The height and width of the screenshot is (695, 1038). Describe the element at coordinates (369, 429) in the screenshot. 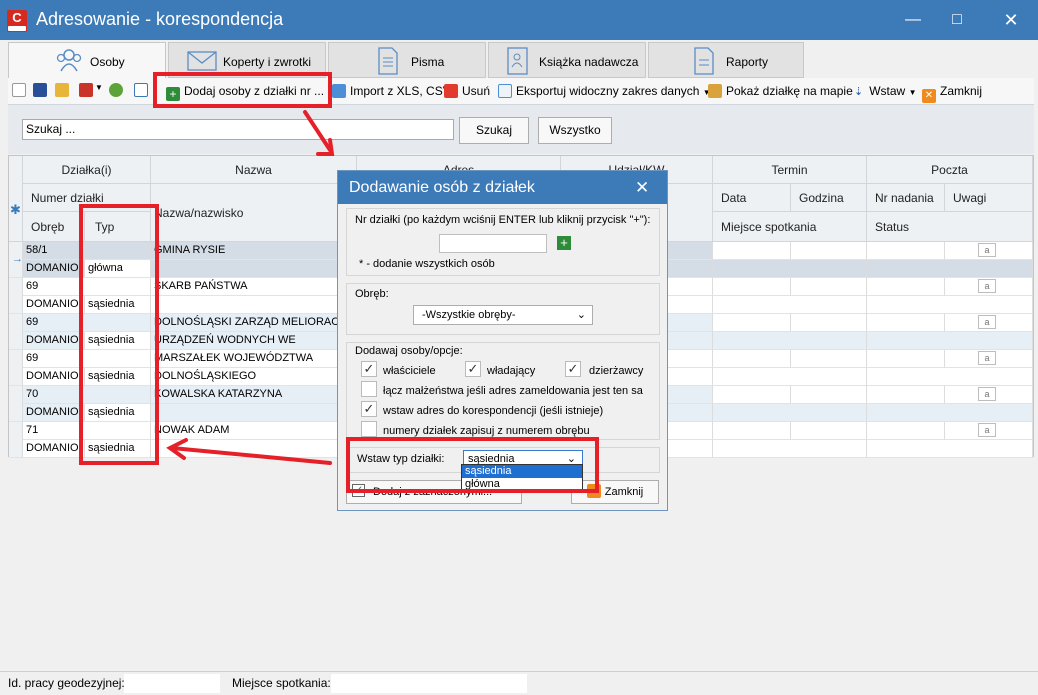

I see `numery-checkbox` at that location.